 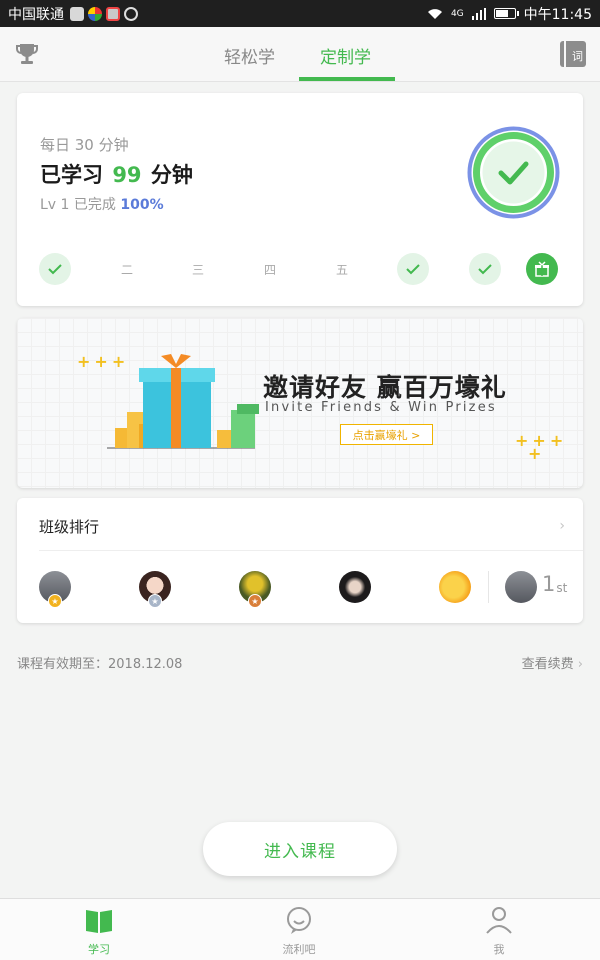 What do you see at coordinates (300, 54) in the screenshot?
I see `top-tab-header: 轻松学 定制学 词` at bounding box center [300, 54].